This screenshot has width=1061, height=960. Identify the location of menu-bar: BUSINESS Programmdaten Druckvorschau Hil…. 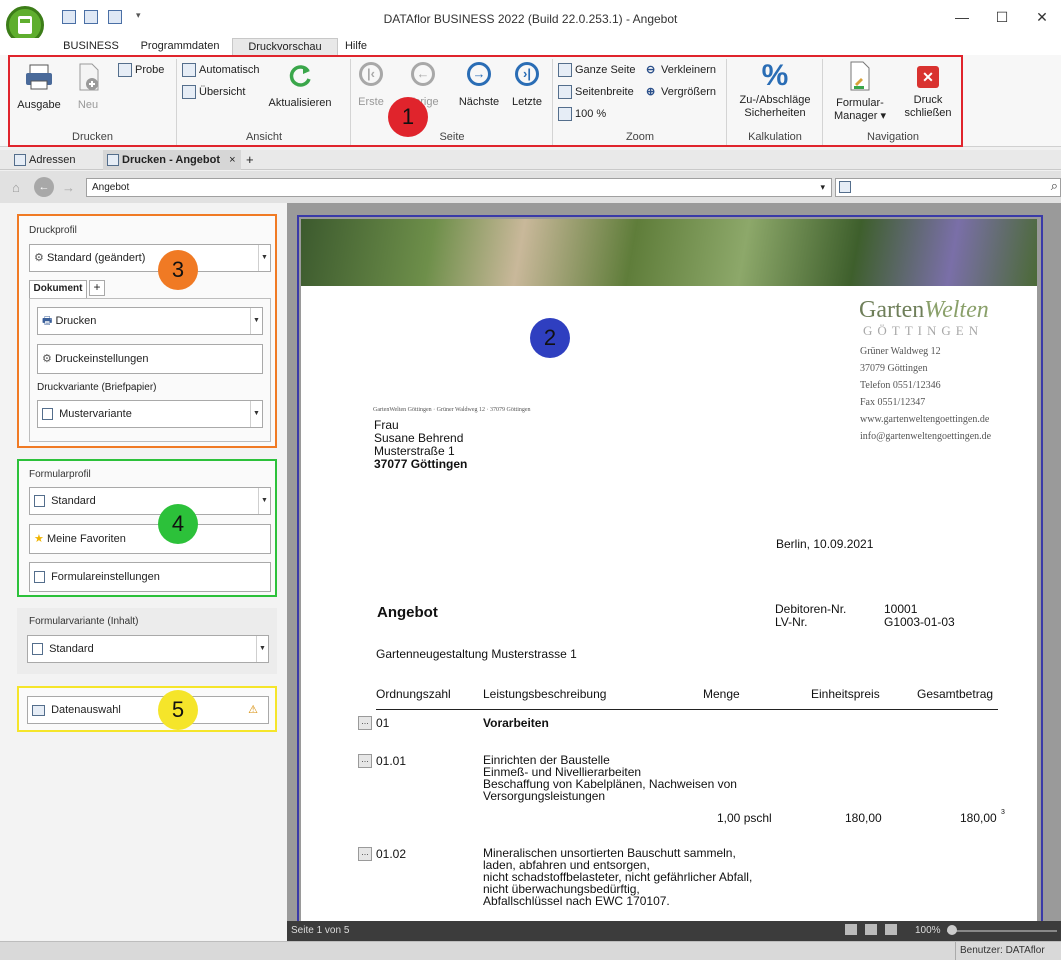
(530, 46).